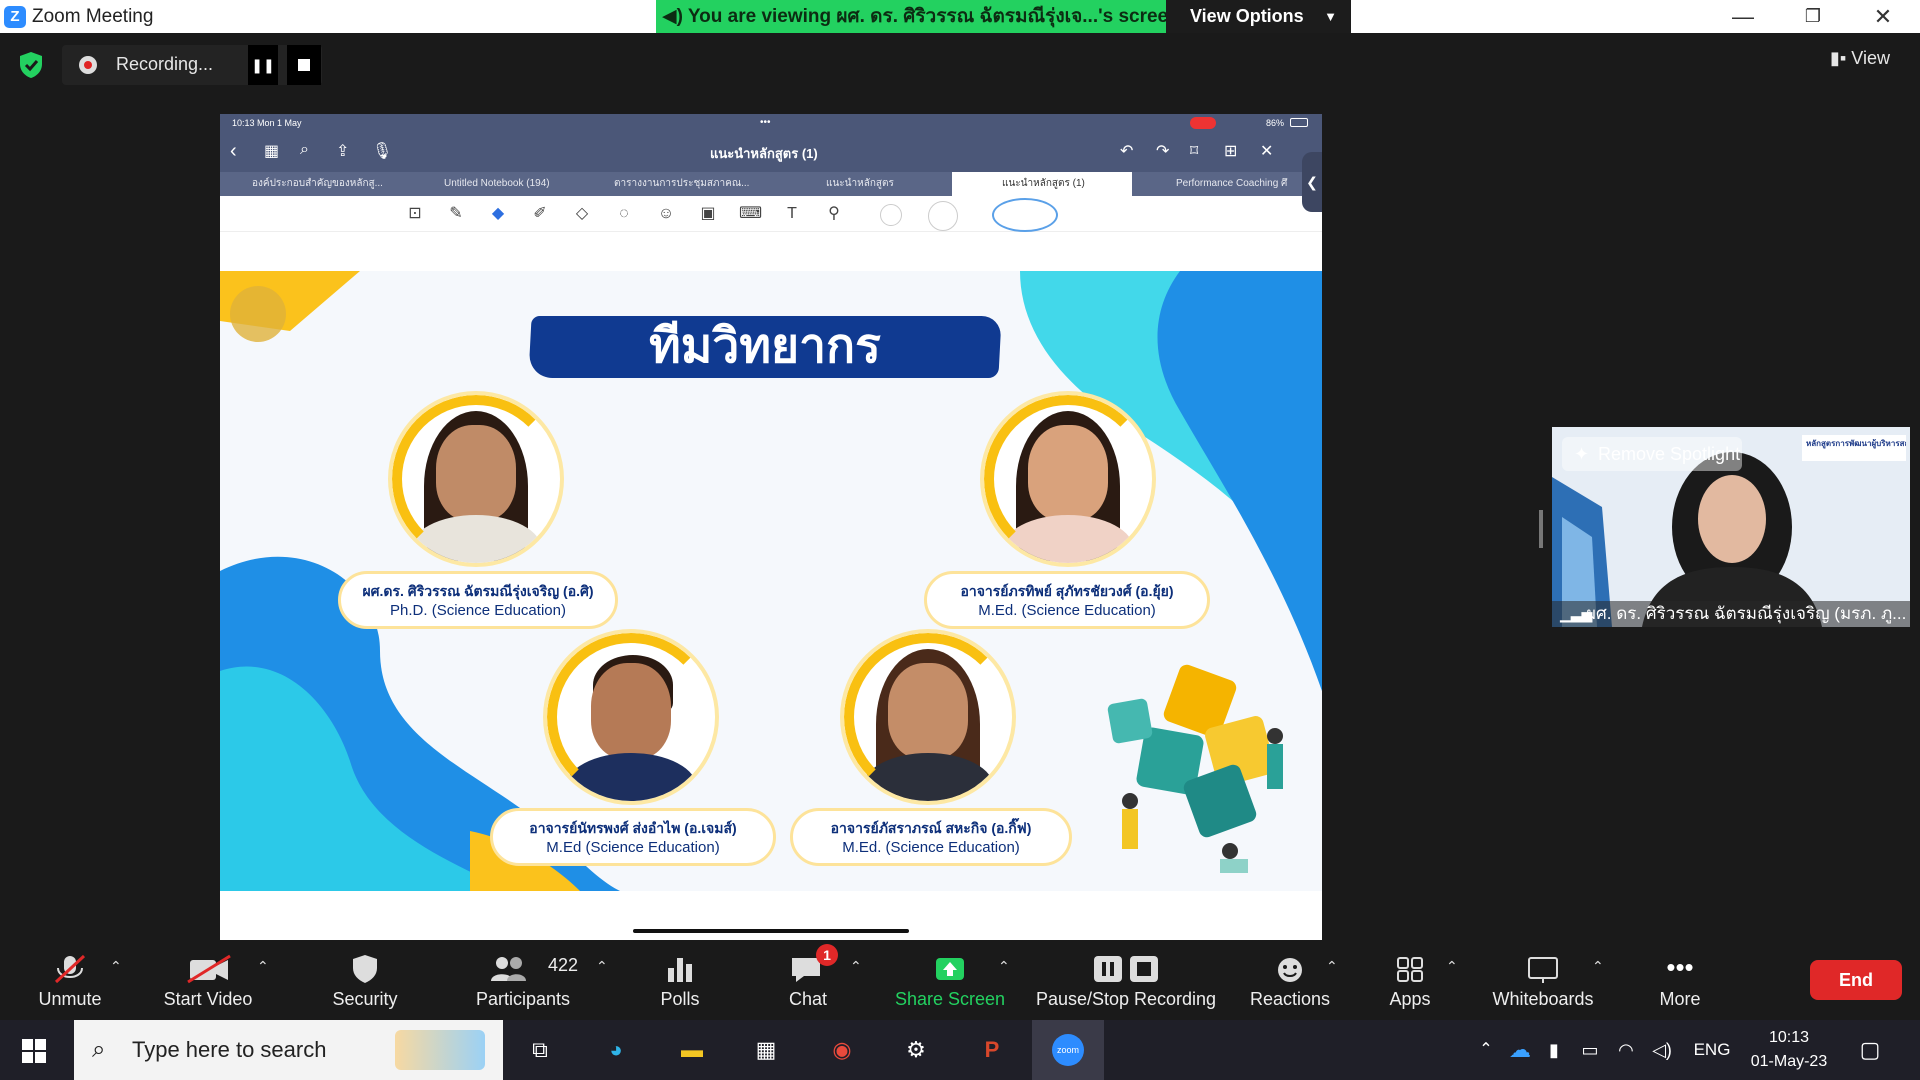 The image size is (1920, 1080). What do you see at coordinates (764, 153) in the screenshot?
I see `notebook-title: แนะนำหลักสูตร (1)` at bounding box center [764, 153].